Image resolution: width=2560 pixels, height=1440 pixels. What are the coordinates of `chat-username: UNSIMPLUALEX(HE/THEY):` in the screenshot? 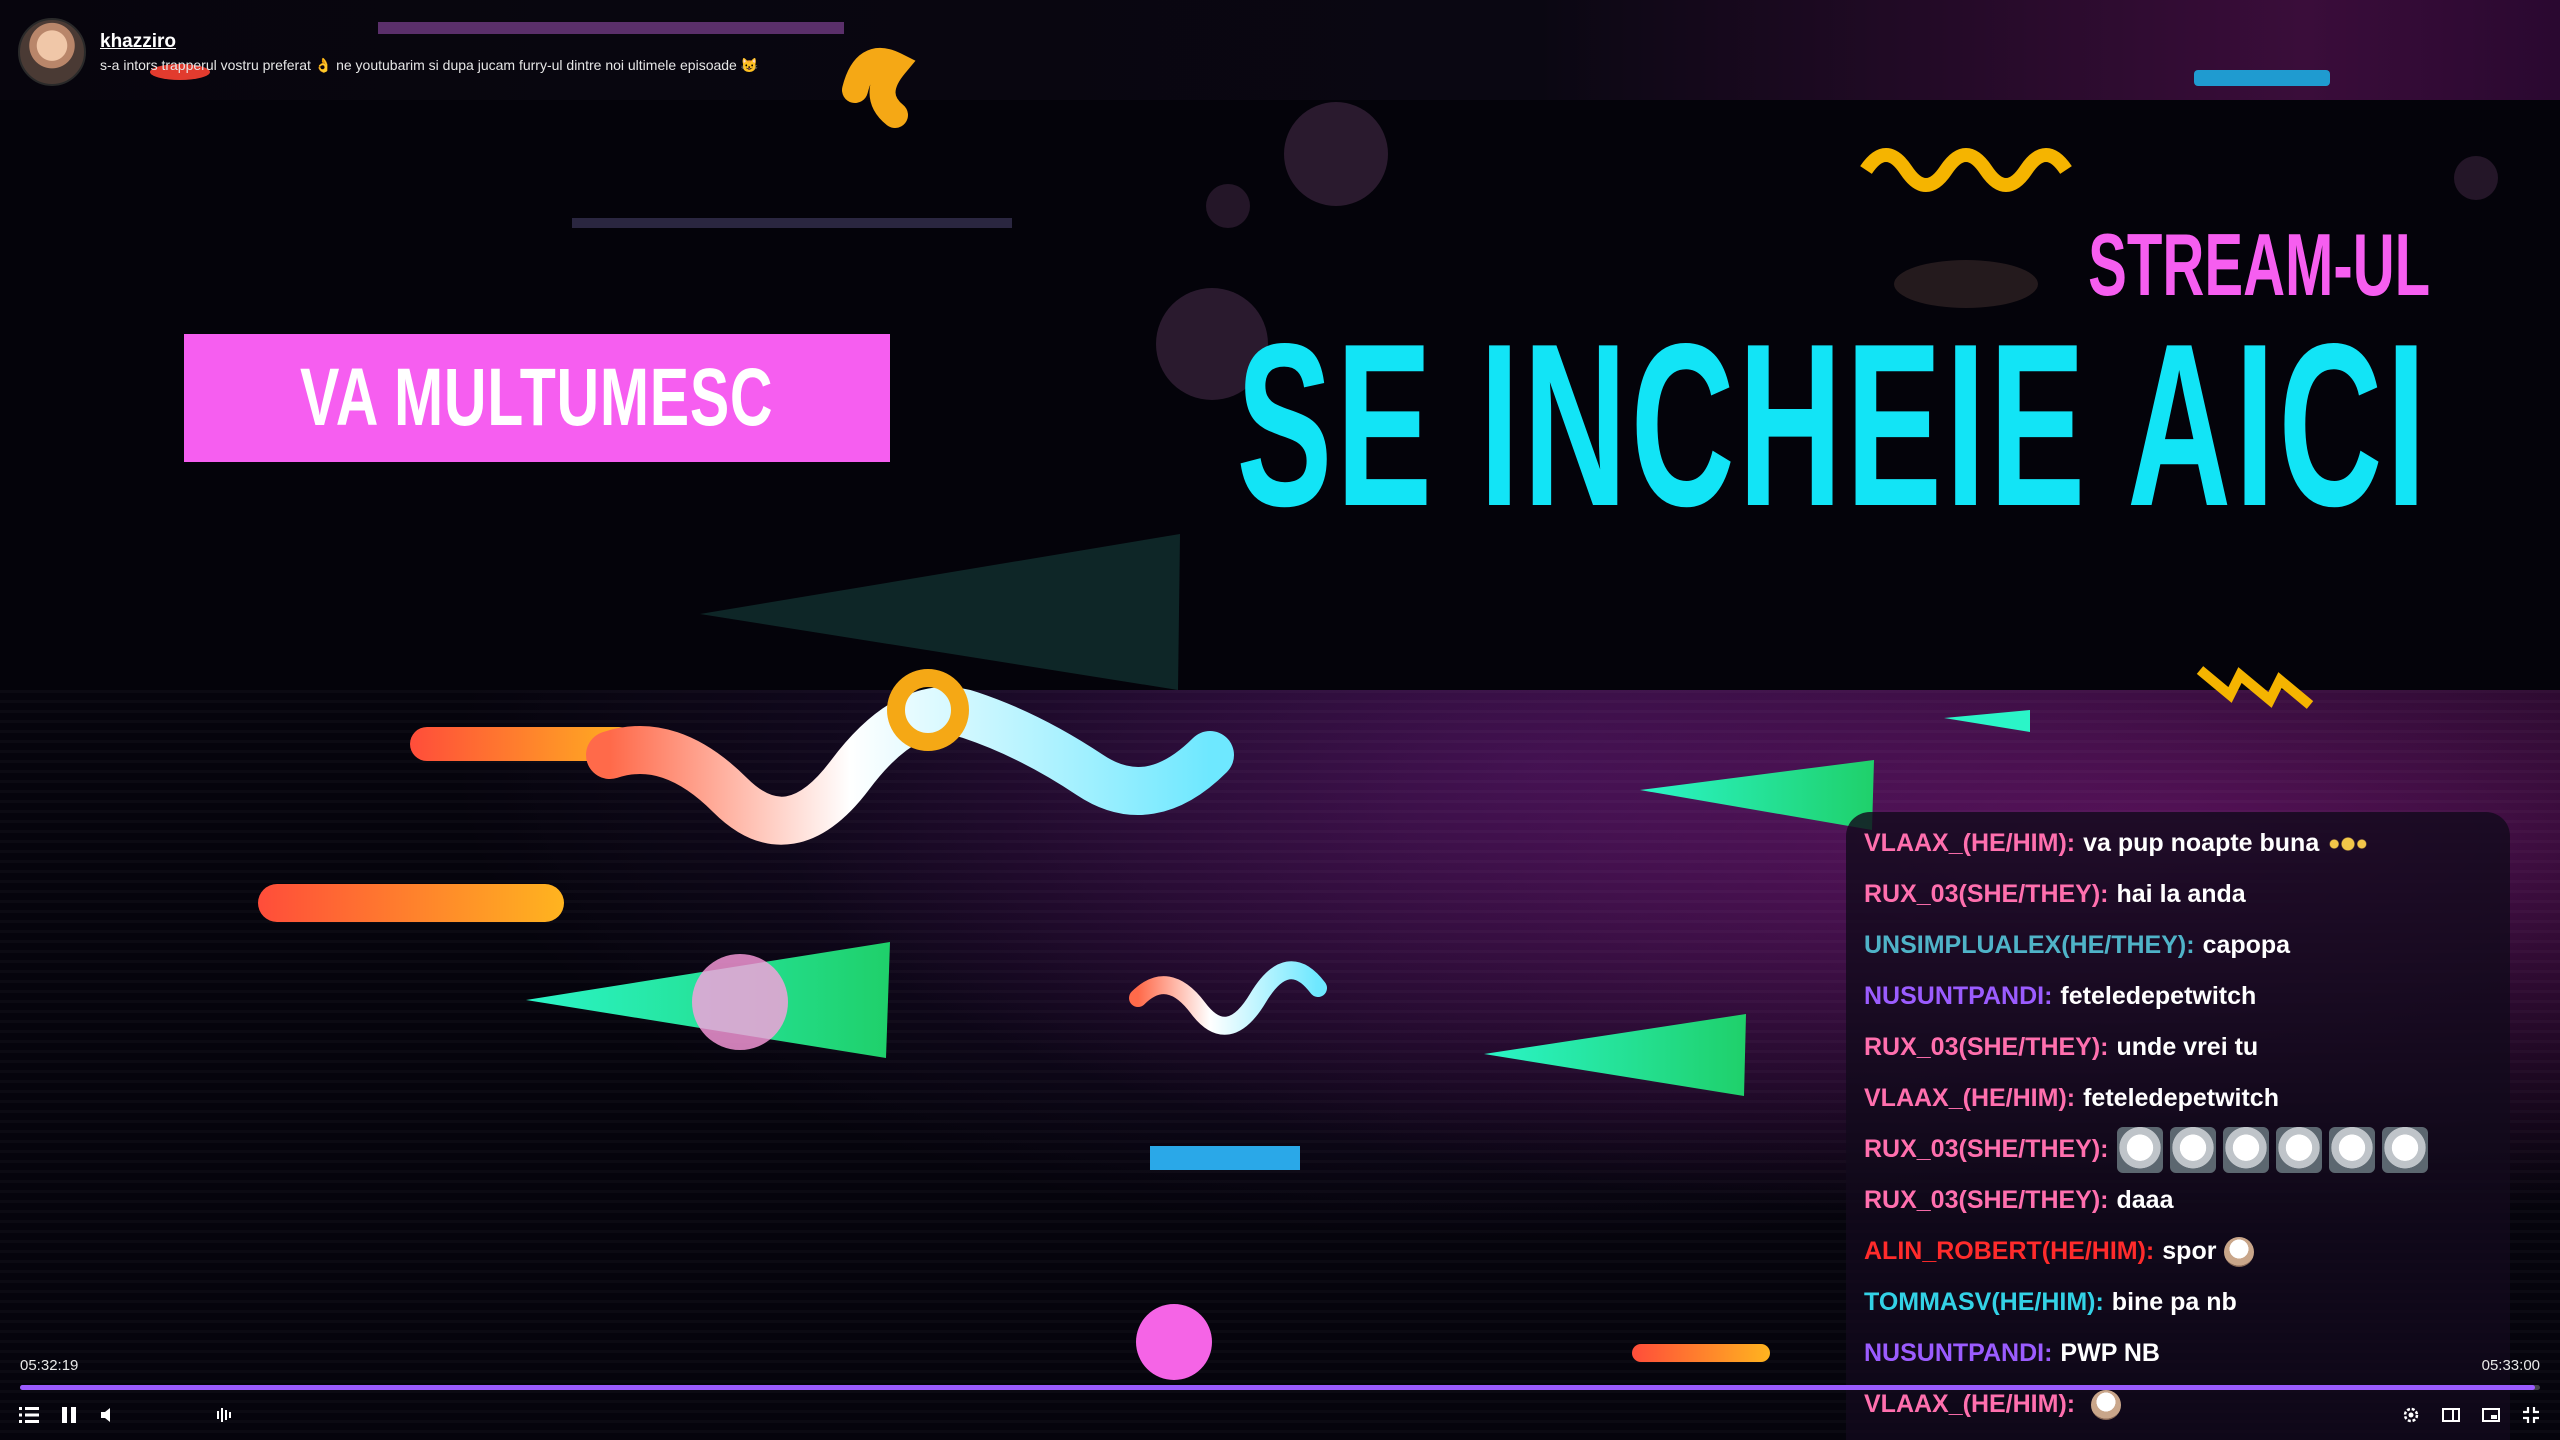 It's located at (2029, 945).